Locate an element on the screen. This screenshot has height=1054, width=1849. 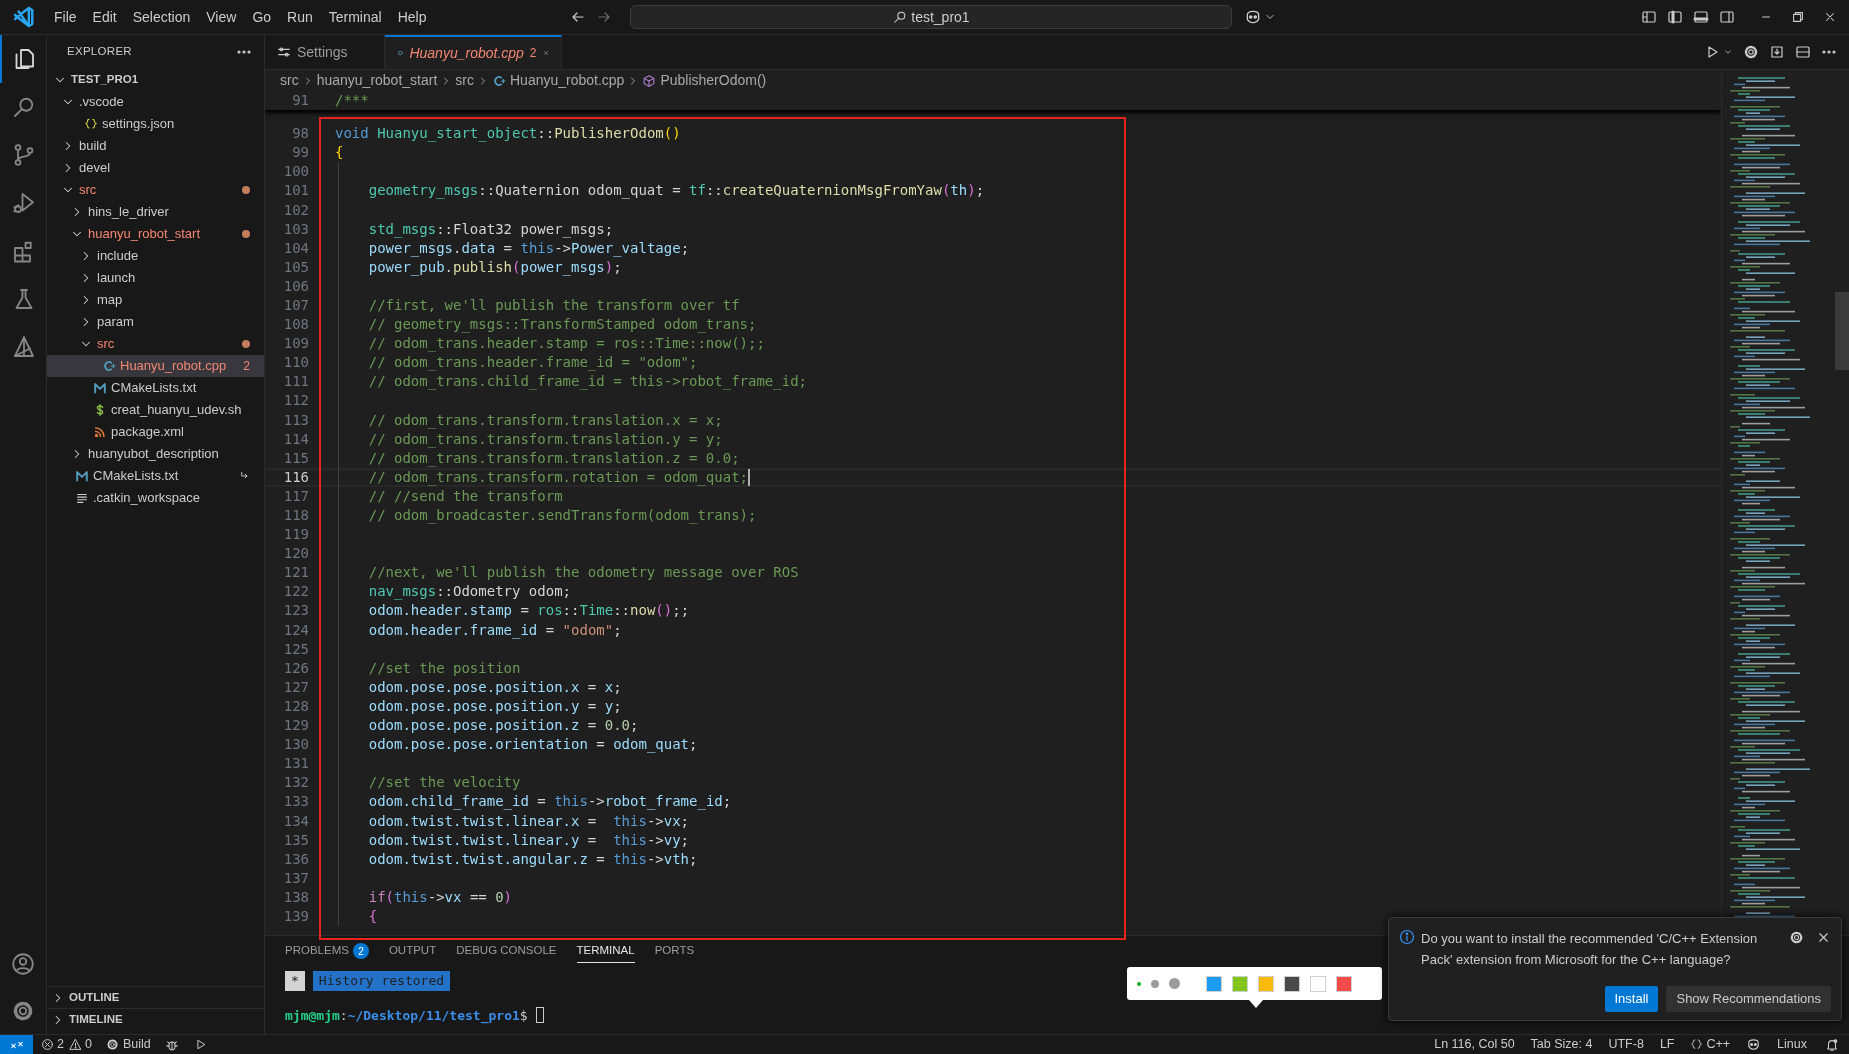
braces-icon is located at coordinates (1697, 1044).